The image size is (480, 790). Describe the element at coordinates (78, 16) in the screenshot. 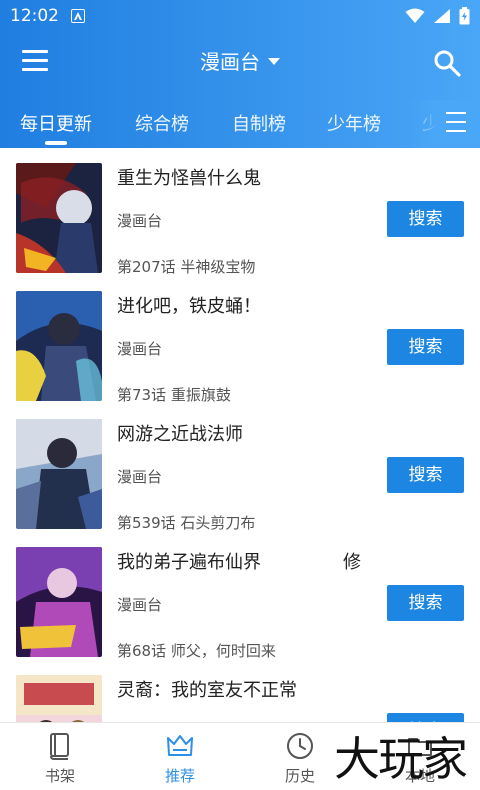

I see `notification-app-icon` at that location.